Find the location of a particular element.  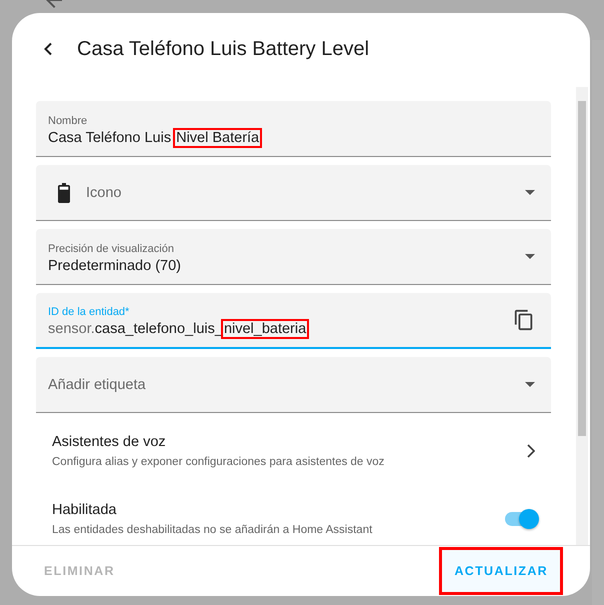

update-button: ACTUALIZAR is located at coordinates (501, 571).